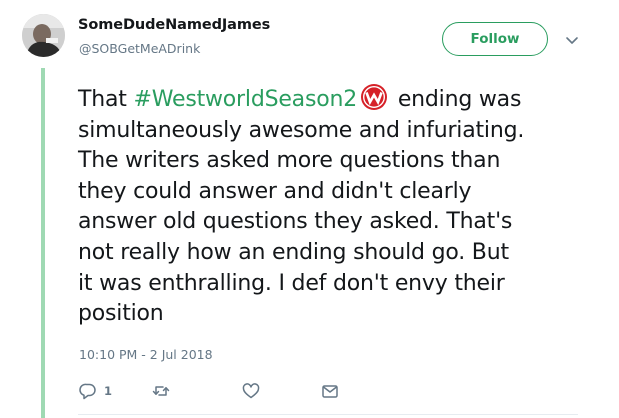 This screenshot has width=619, height=418. What do you see at coordinates (245, 99) in the screenshot?
I see `hashtag-link: #WestworldSeason2` at bounding box center [245, 99].